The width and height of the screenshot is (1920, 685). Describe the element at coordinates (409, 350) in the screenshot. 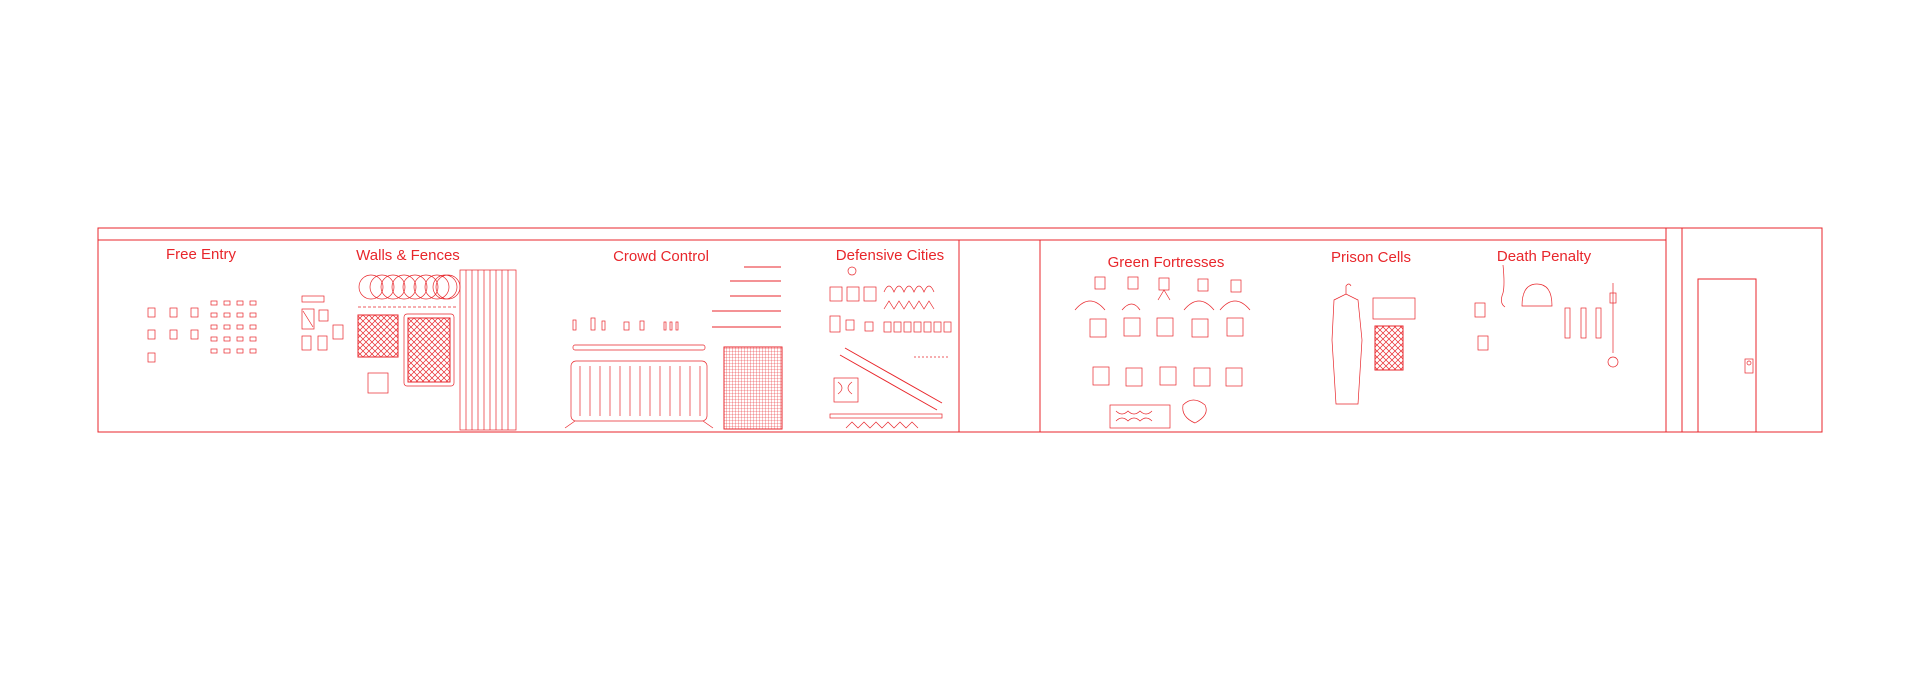

I see `walls-fences-objects` at that location.